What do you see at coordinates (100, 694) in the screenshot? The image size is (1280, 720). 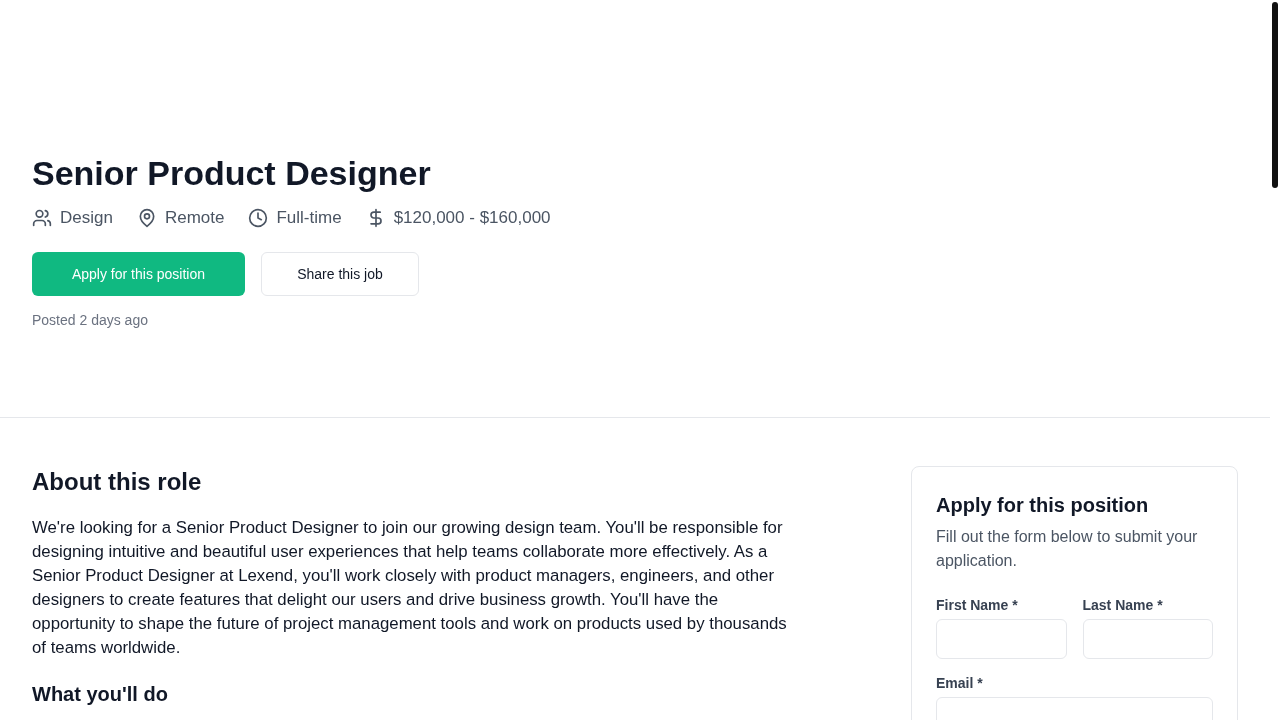 I see `section-heading: What you'll do` at bounding box center [100, 694].